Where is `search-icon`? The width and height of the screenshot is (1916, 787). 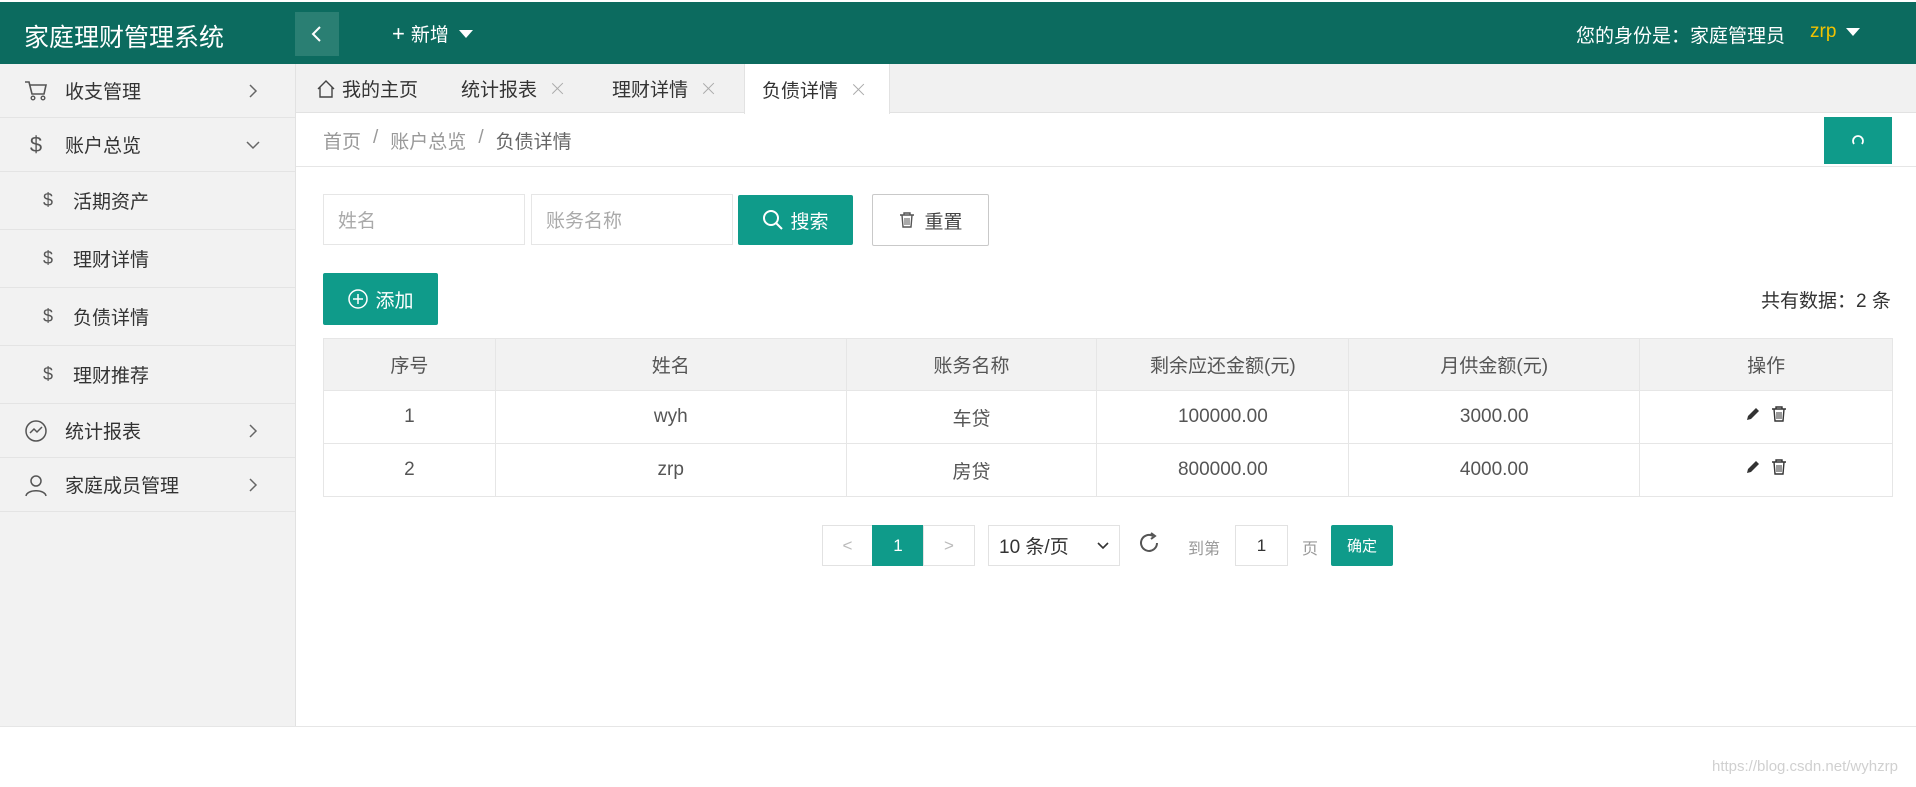 search-icon is located at coordinates (773, 220).